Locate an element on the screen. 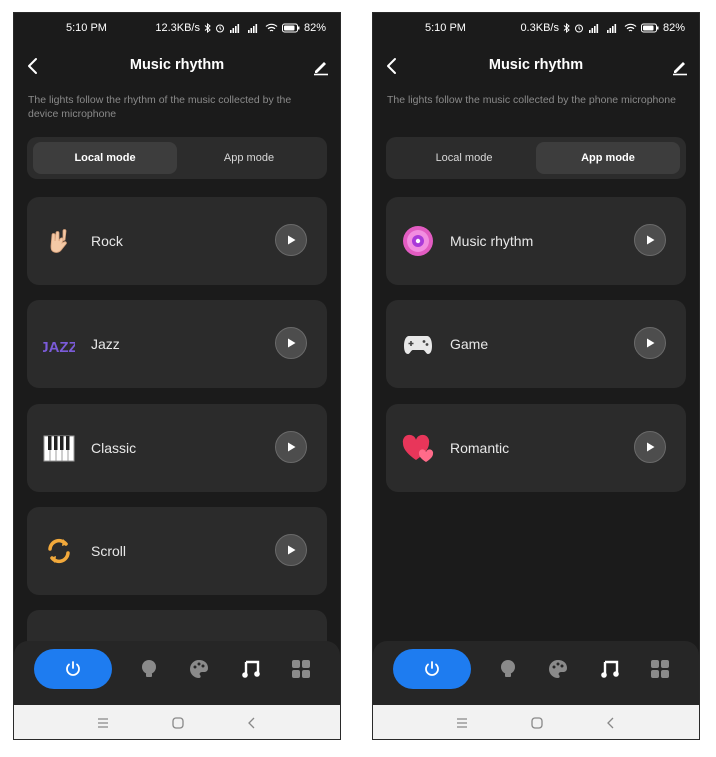 The image size is (716, 757). list-item-scroll: Scroll is located at coordinates (177, 551).